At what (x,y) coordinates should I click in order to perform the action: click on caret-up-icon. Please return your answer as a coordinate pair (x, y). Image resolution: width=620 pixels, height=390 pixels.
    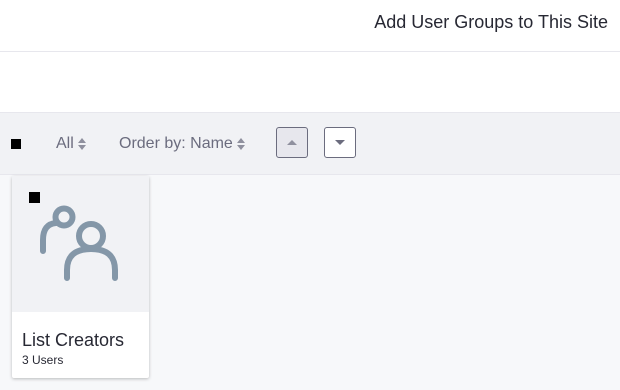
    Looking at the image, I should click on (292, 142).